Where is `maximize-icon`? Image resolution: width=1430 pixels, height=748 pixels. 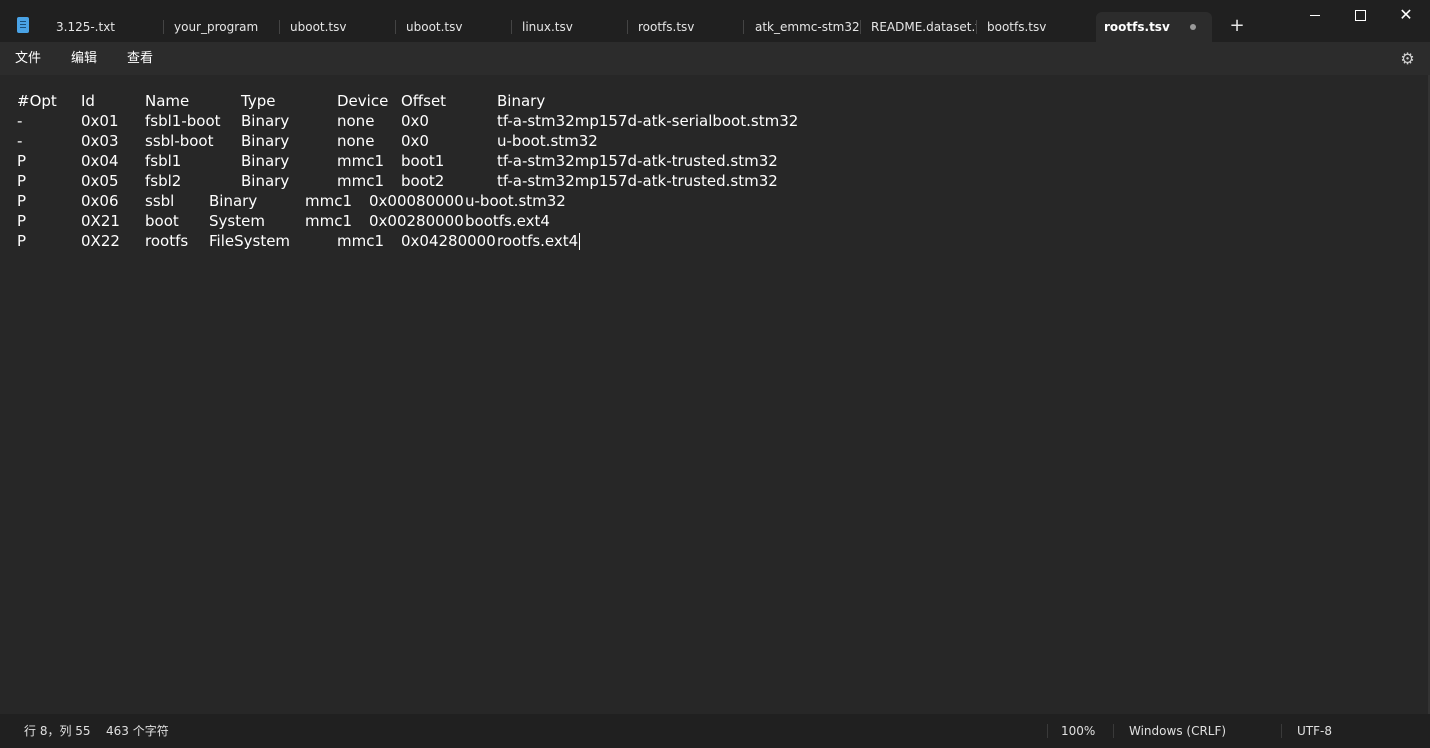
maximize-icon is located at coordinates (1360, 15).